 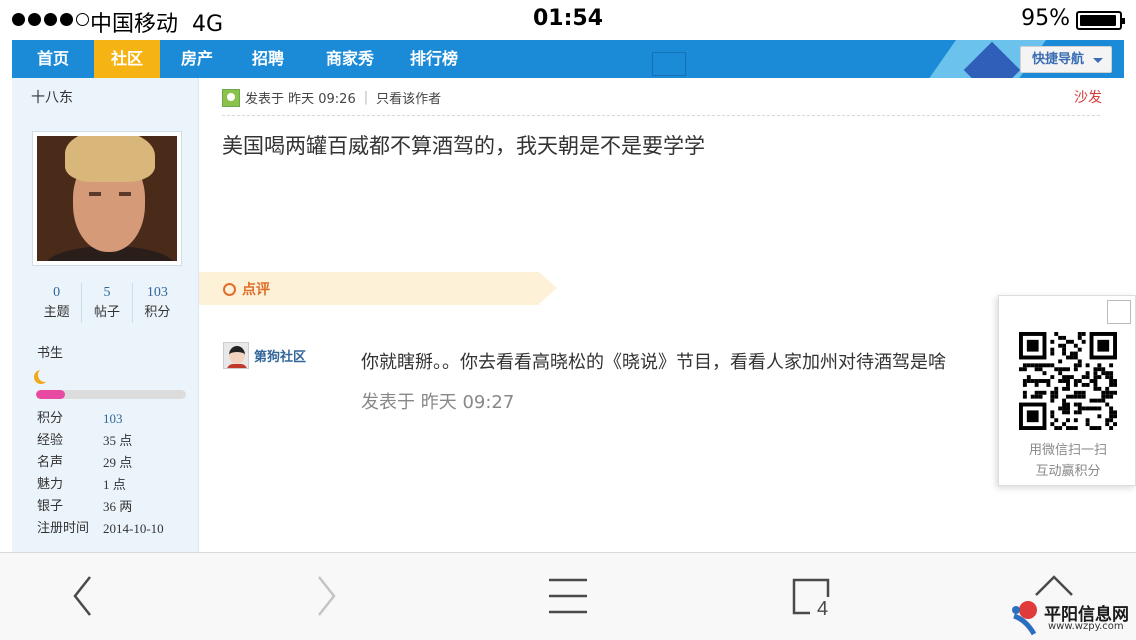 What do you see at coordinates (1024, 618) in the screenshot?
I see `site-logo-icon` at bounding box center [1024, 618].